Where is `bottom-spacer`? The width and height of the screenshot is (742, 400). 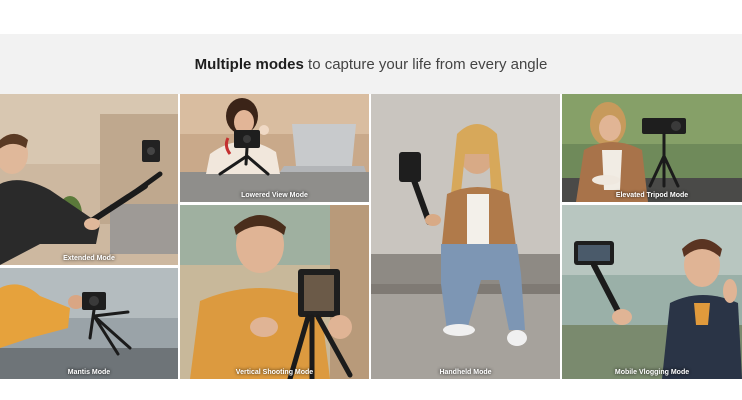
bottom-spacer is located at coordinates (371, 389).